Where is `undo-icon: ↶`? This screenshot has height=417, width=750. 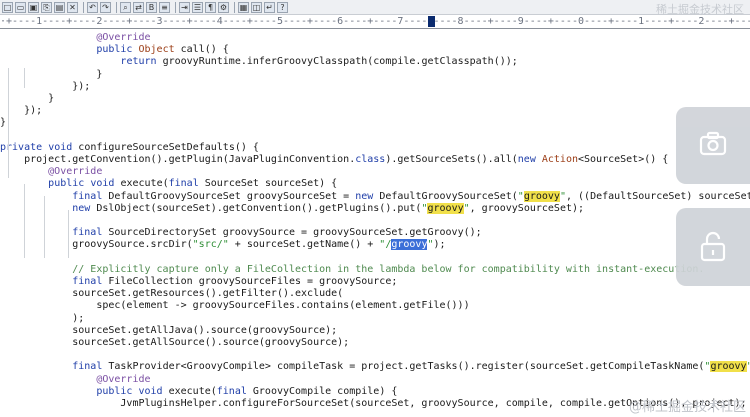
undo-icon: ↶ is located at coordinates (92, 7).